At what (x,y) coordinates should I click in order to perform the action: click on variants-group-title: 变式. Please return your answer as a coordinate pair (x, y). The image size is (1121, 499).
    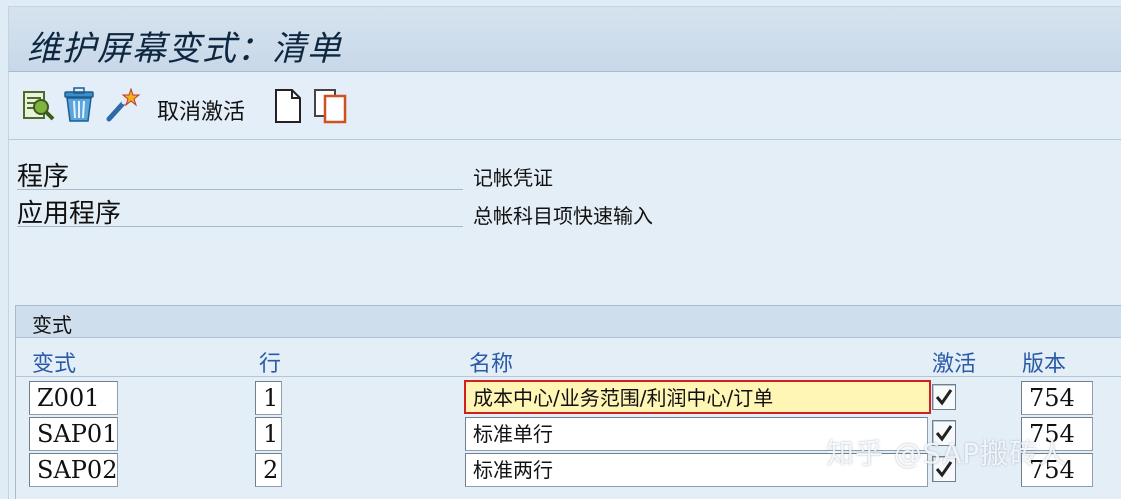
    Looking at the image, I should click on (52, 325).